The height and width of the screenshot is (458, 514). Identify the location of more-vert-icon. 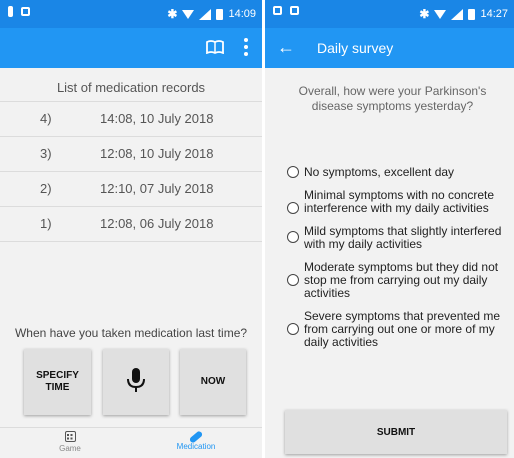
(246, 47).